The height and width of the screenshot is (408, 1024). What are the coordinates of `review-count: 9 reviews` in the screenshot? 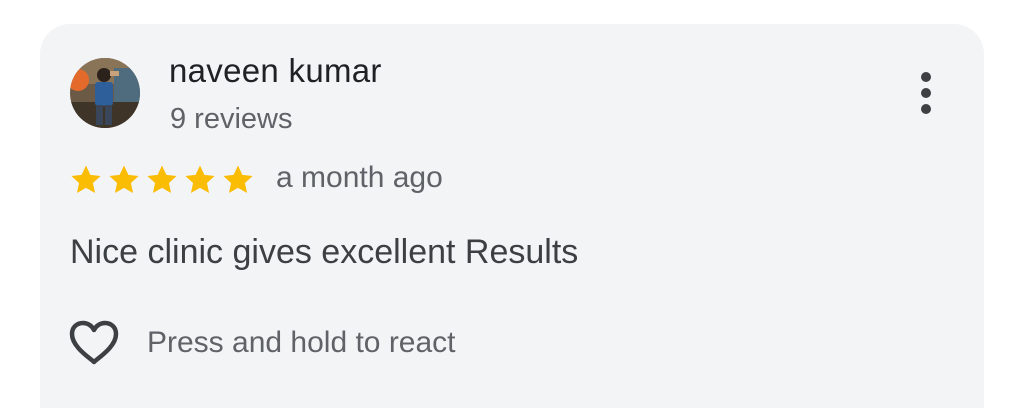 It's located at (231, 119).